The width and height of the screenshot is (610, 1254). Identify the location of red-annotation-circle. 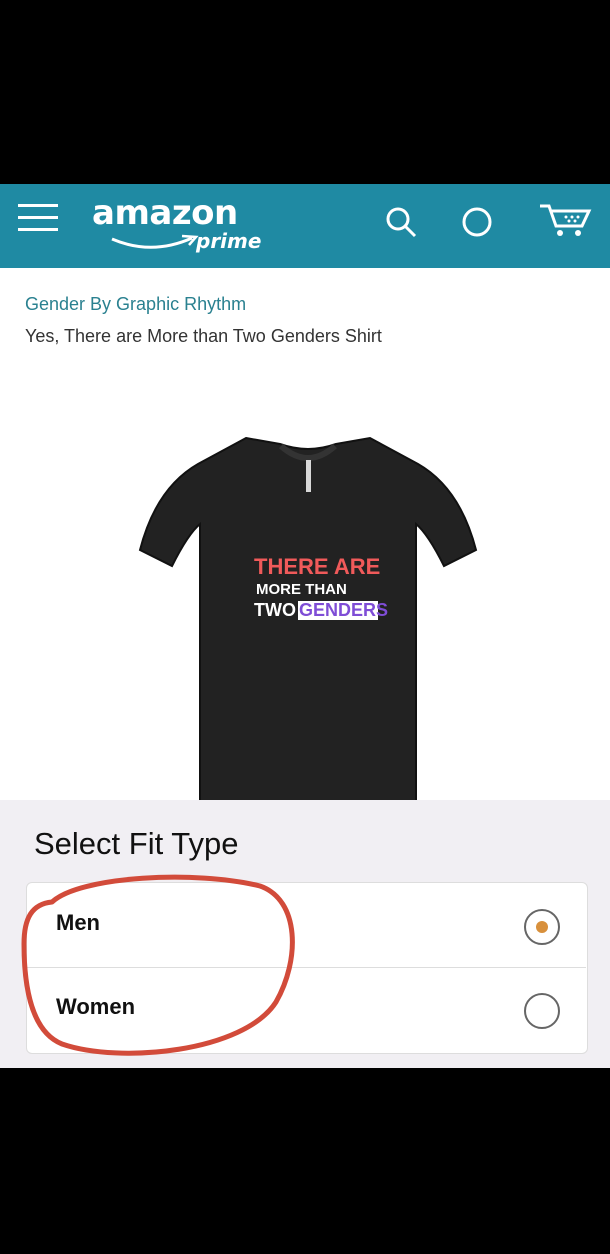
(158, 965).